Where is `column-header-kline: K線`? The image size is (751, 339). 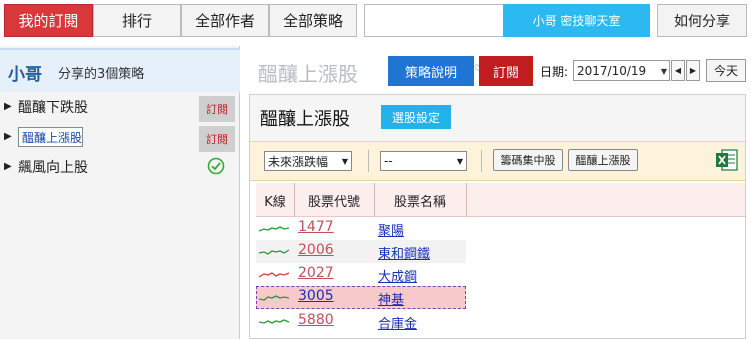 column-header-kline: K線 is located at coordinates (275, 200).